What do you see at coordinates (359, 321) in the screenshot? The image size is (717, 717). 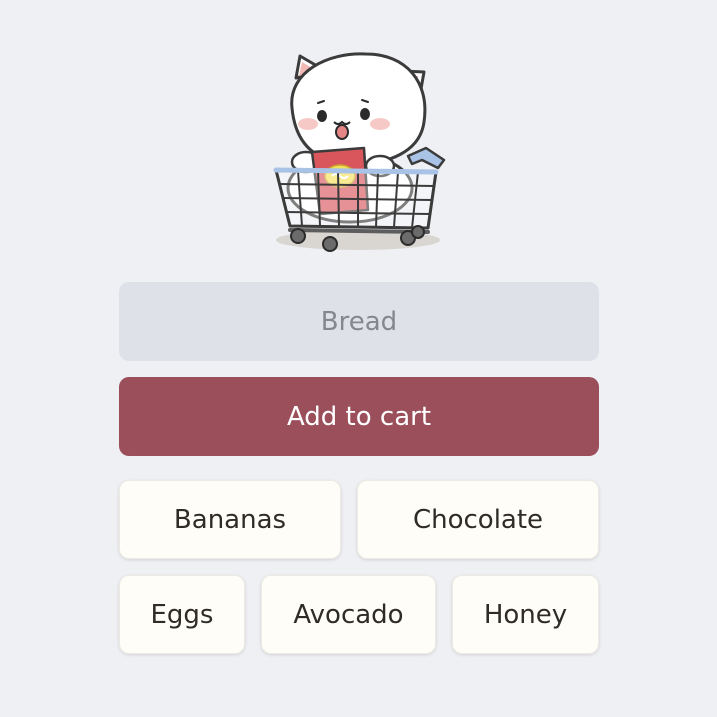 I see `item-input` at bounding box center [359, 321].